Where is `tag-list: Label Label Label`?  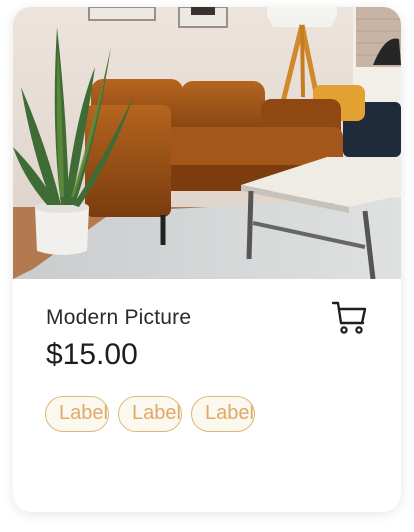
tag-list: Label Label Label is located at coordinates (150, 414).